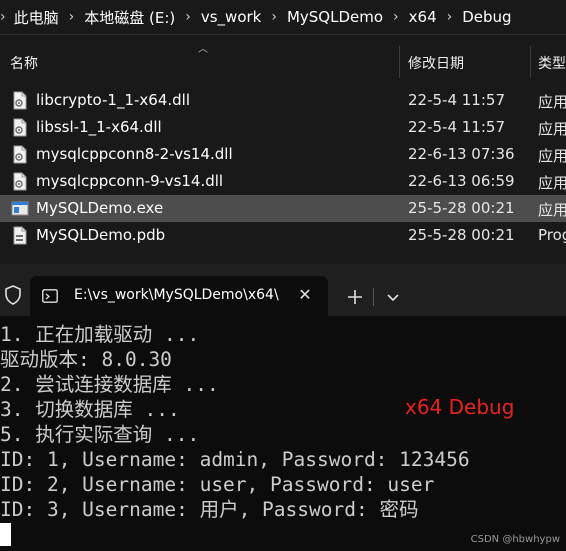  I want to click on file-date: 22-6-13 07:36, so click(461, 154).